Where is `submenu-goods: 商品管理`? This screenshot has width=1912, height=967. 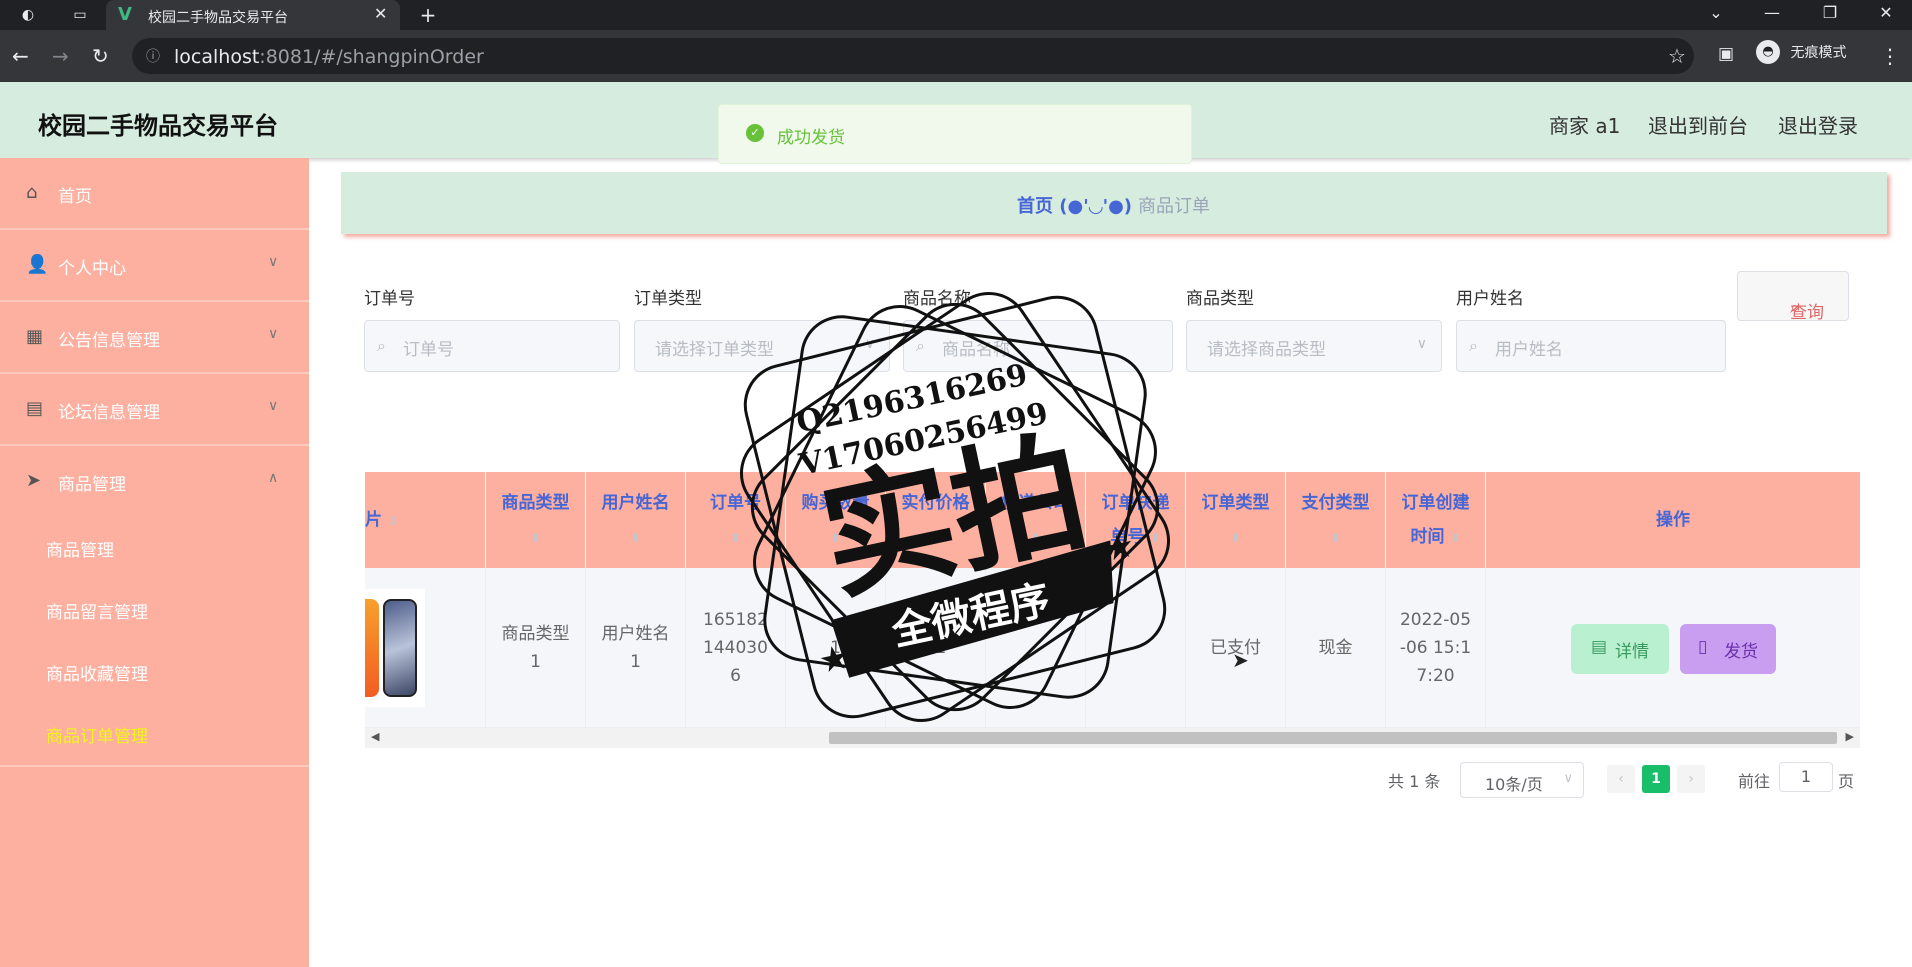 submenu-goods: 商品管理 is located at coordinates (80, 548).